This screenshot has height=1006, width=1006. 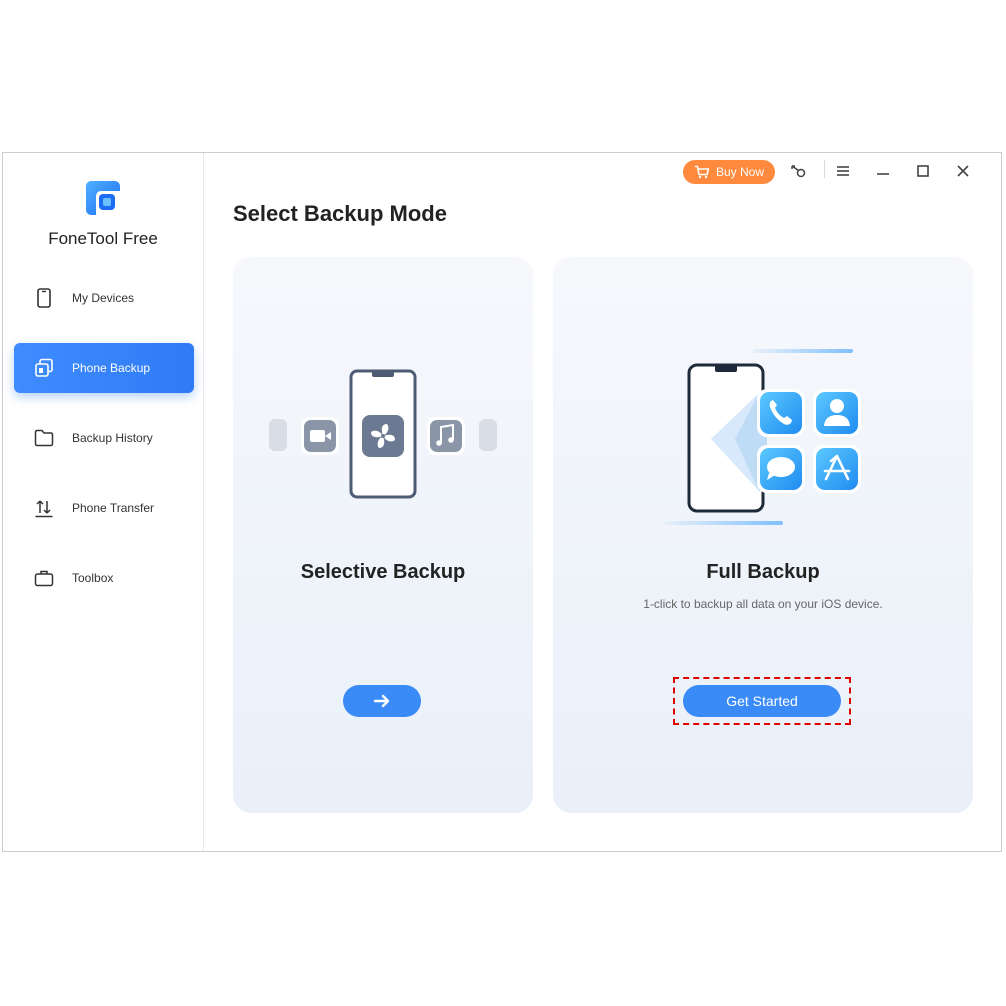 What do you see at coordinates (702, 172) in the screenshot?
I see `cart-icon` at bounding box center [702, 172].